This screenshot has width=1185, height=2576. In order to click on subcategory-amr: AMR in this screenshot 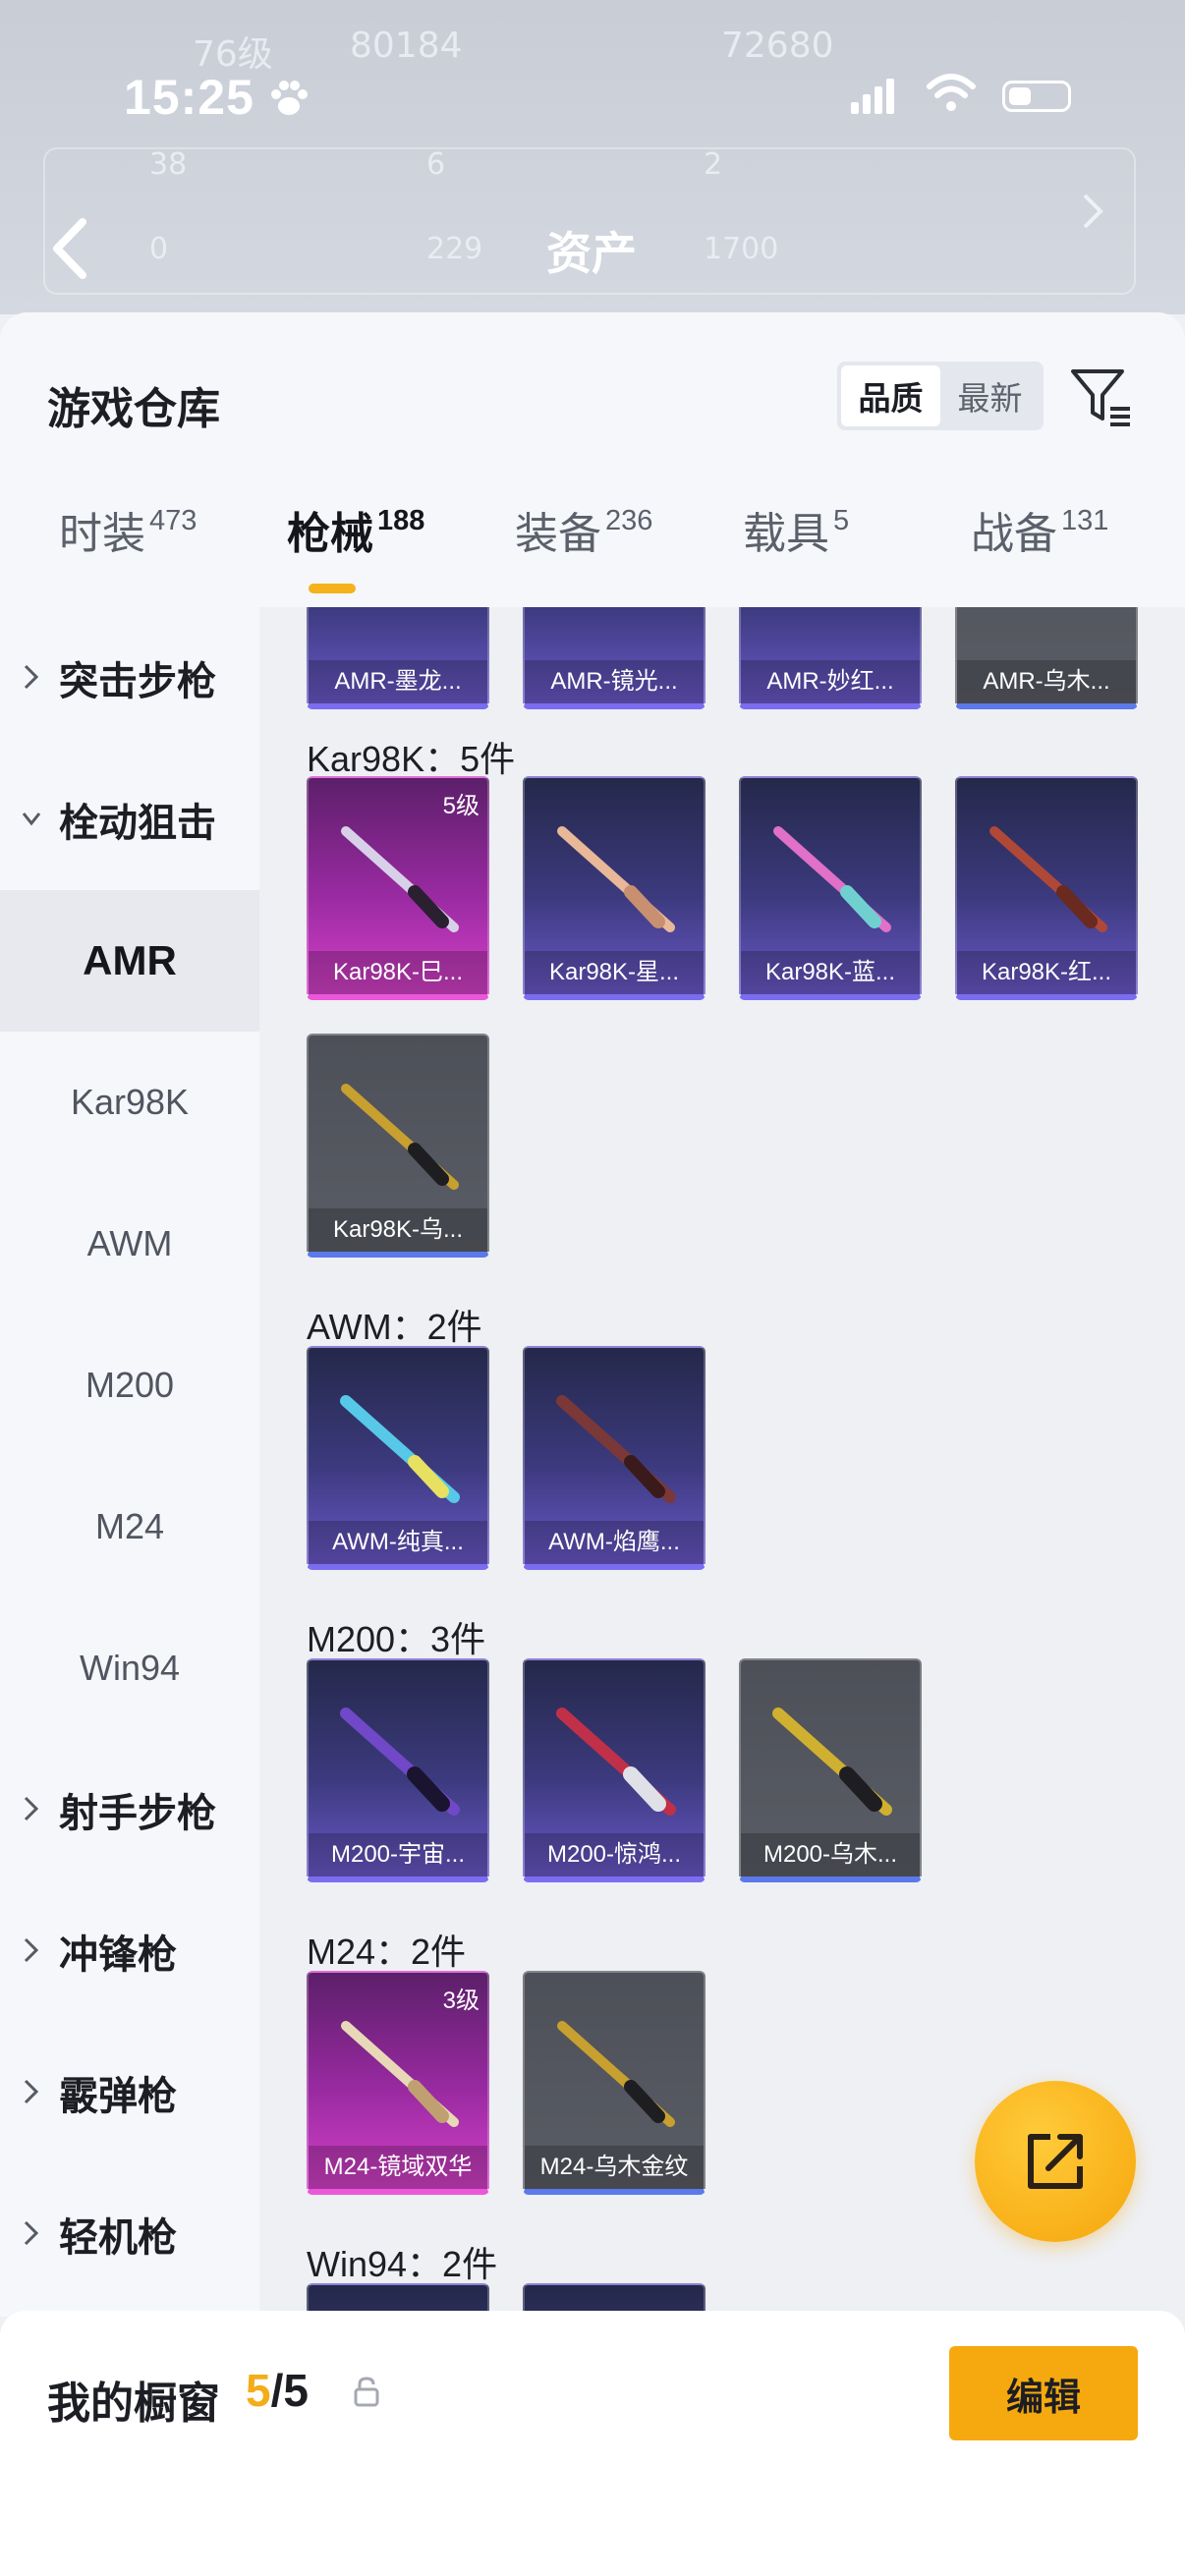, I will do `click(130, 961)`.